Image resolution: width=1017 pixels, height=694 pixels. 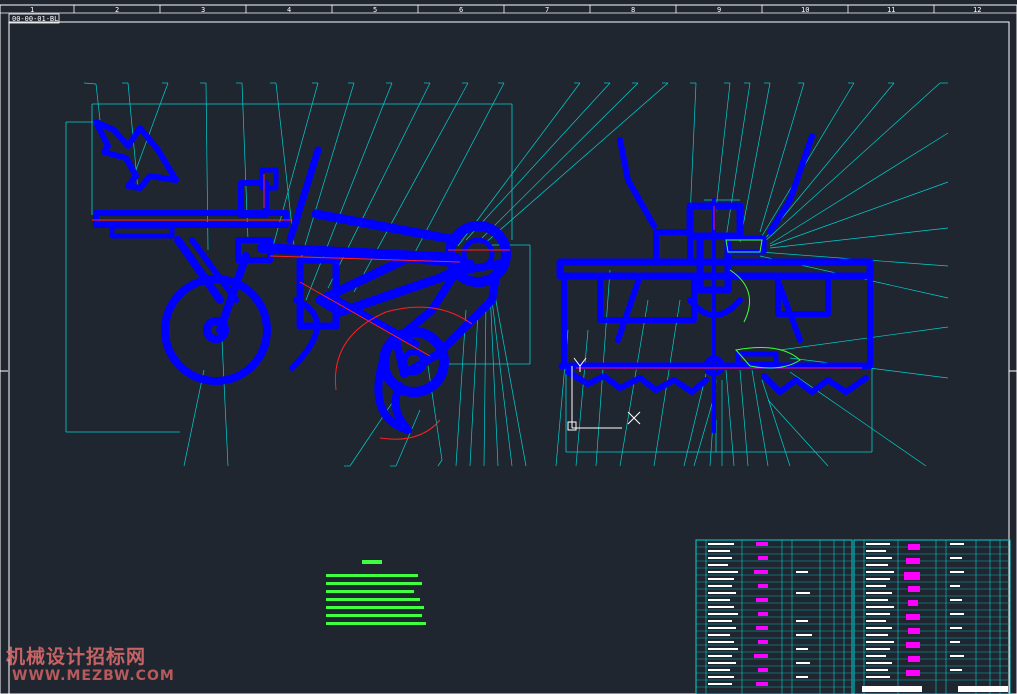 What do you see at coordinates (32, 10) in the screenshot?
I see `ruler-number-1: 1` at bounding box center [32, 10].